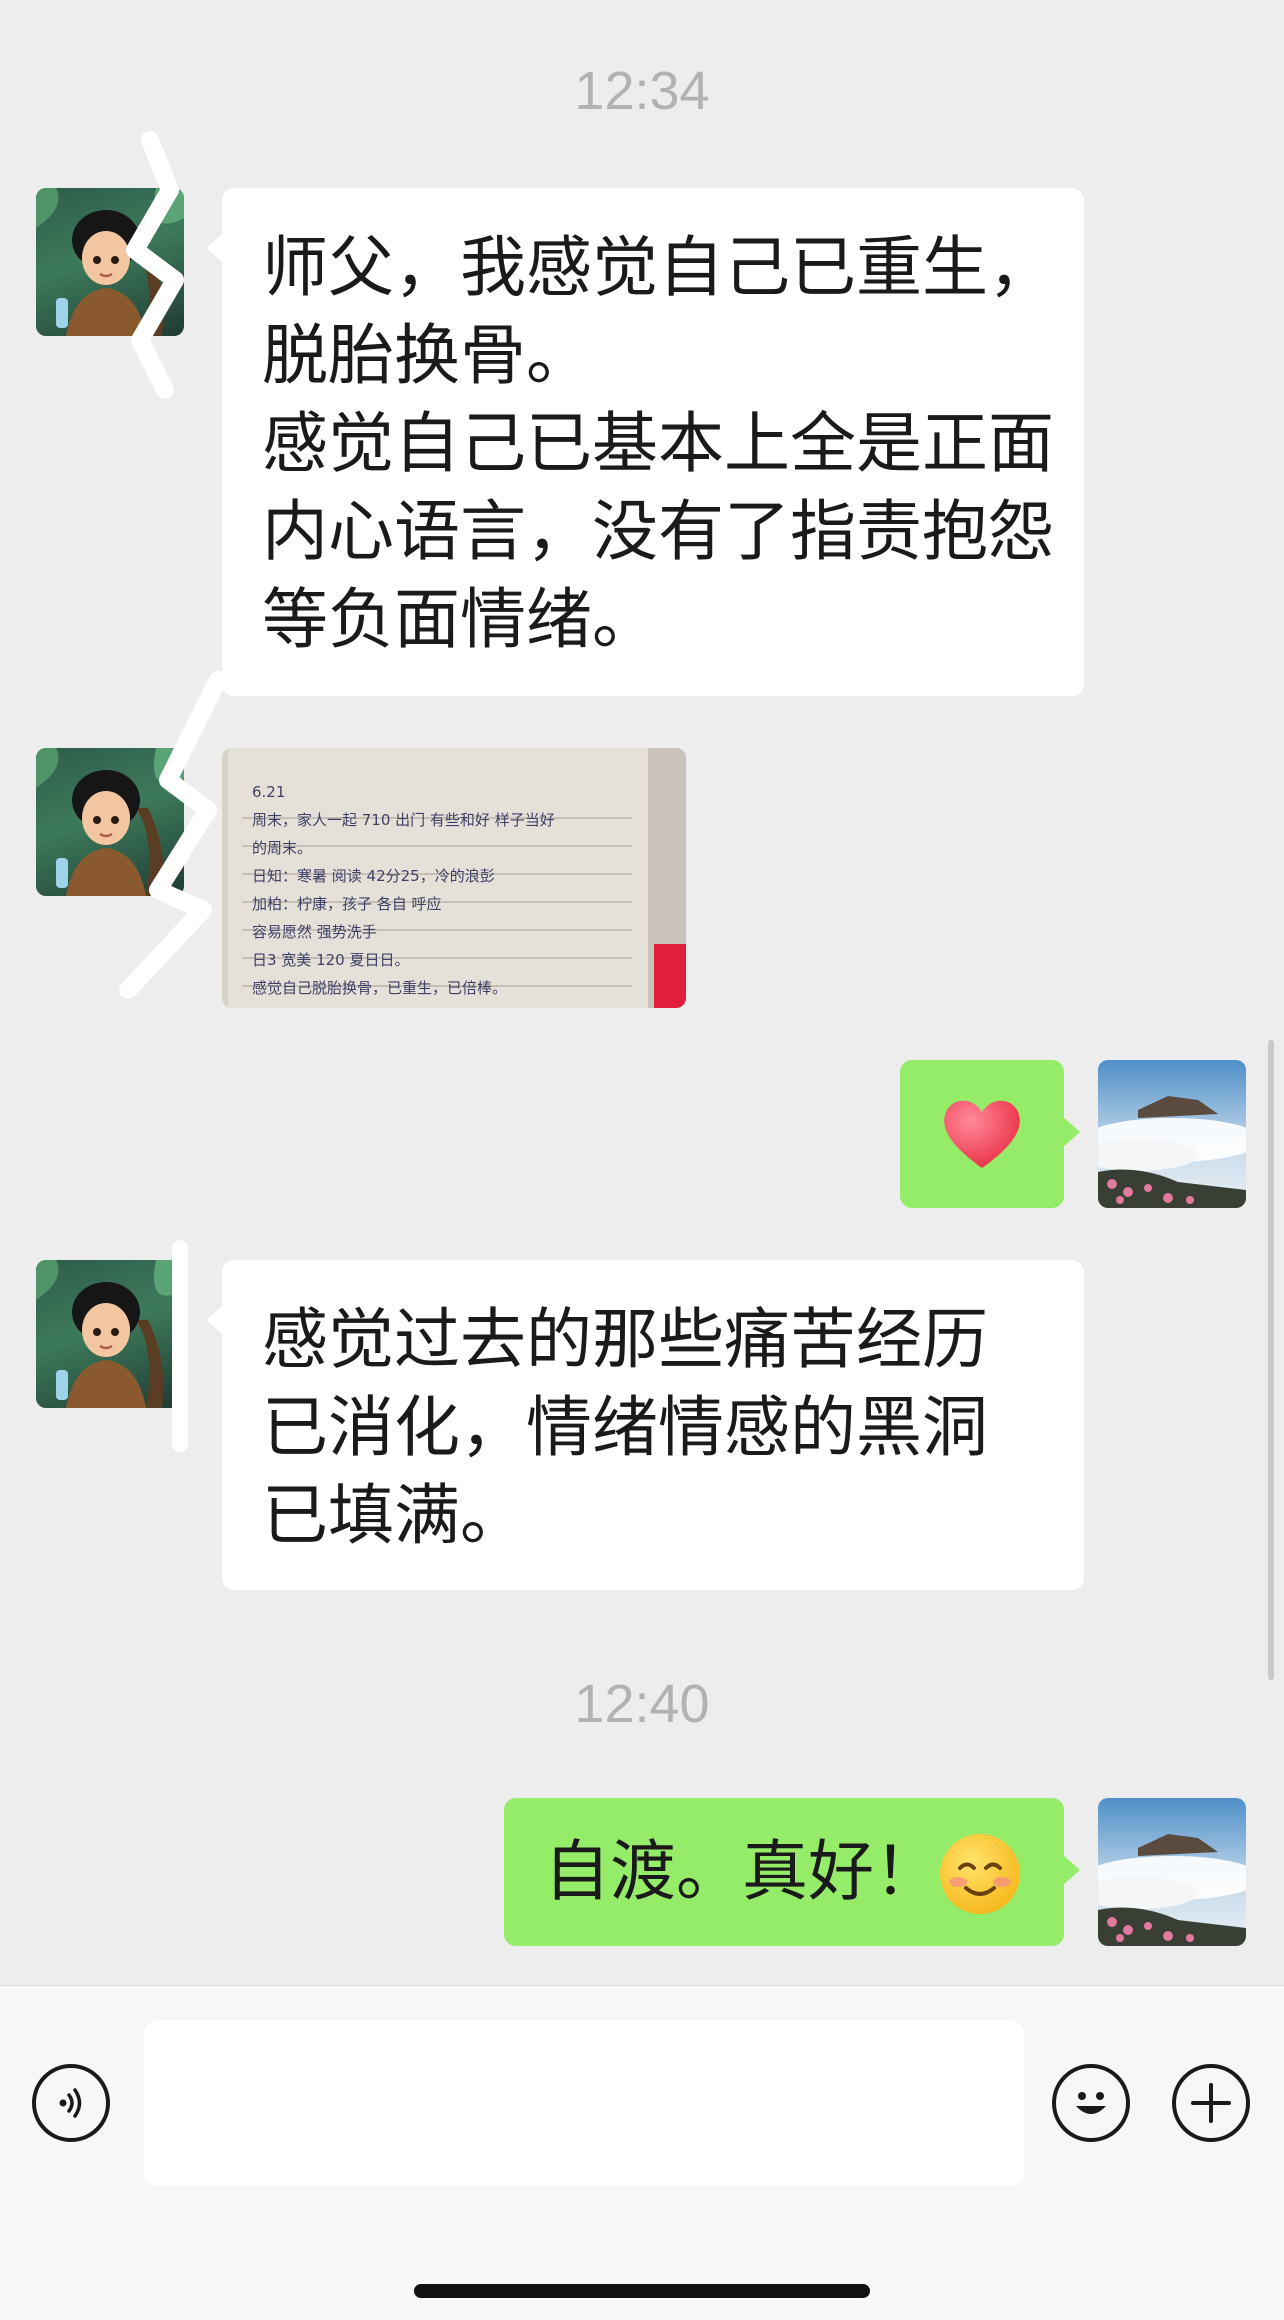 The width and height of the screenshot is (1284, 2320). I want to click on heart-emoji-icon, so click(982, 1134).